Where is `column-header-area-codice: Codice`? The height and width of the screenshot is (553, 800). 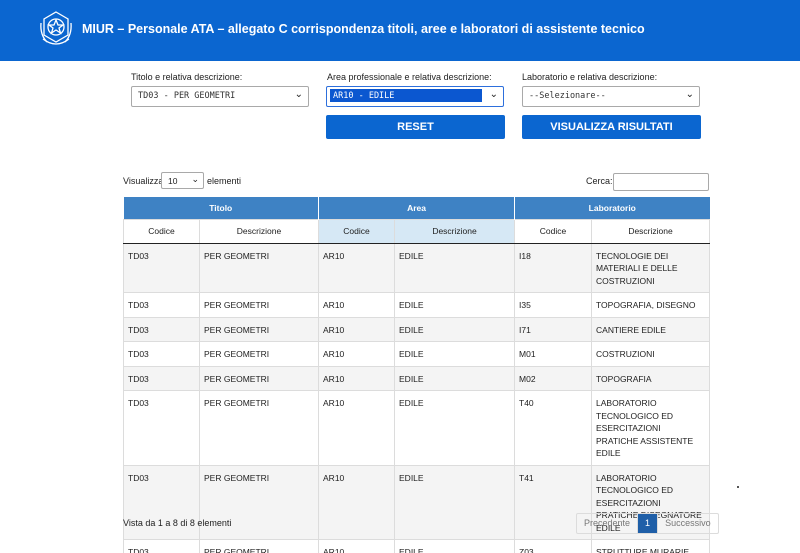
column-header-area-codice: Codice is located at coordinates (357, 231).